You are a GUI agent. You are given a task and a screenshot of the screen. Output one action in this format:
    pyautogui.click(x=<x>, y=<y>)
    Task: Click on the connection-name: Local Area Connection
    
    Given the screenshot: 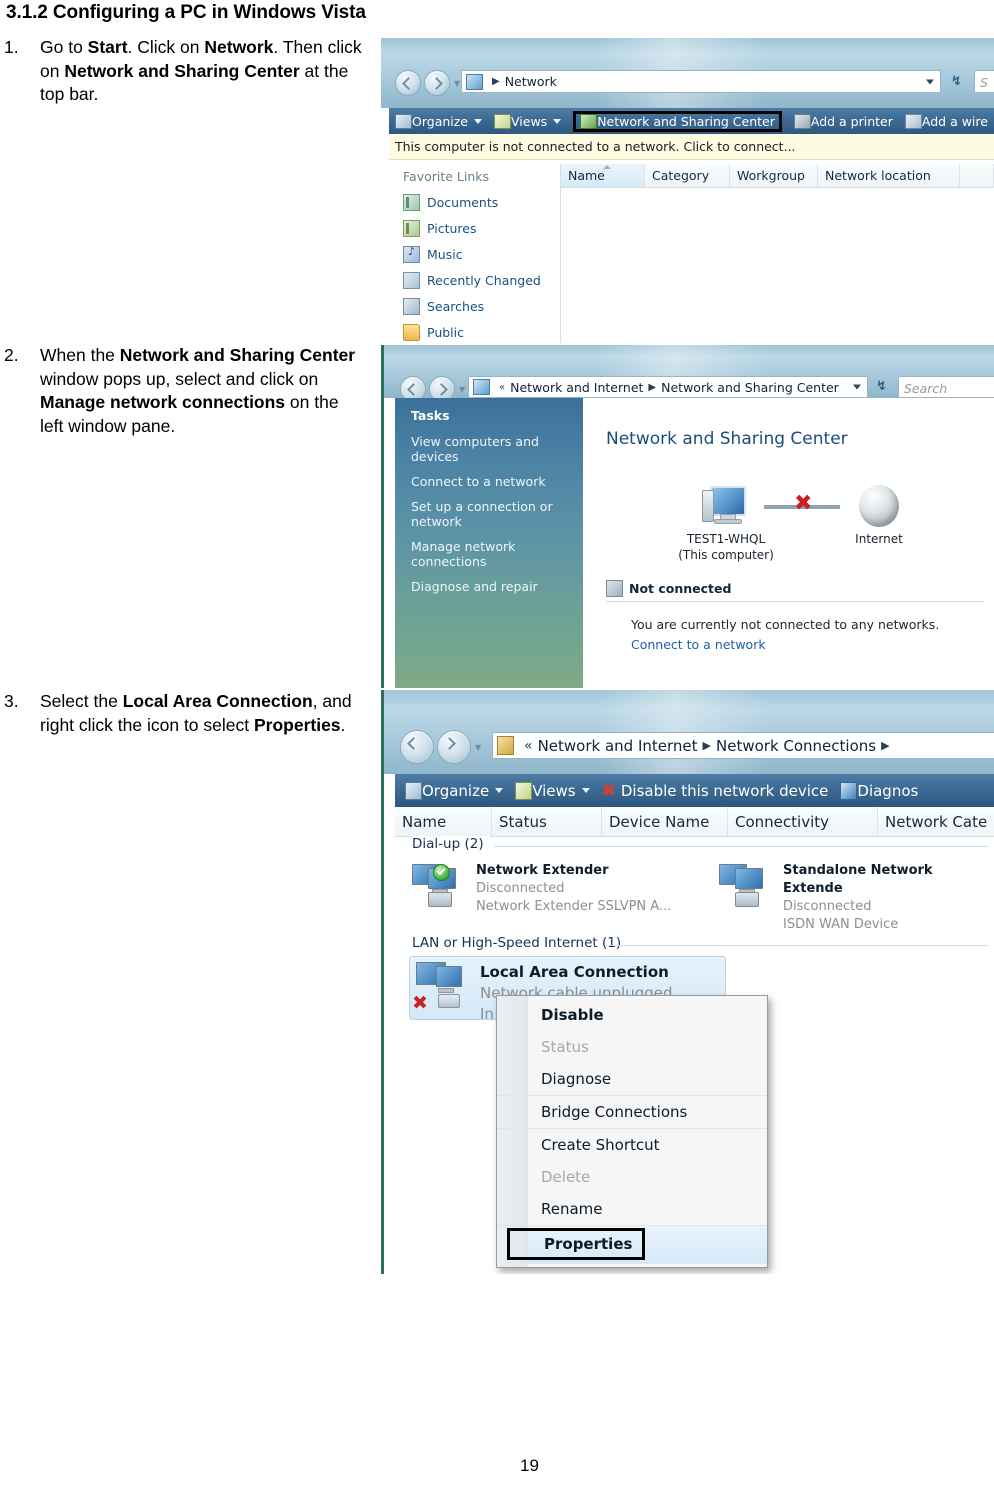 What is the action you would take?
    pyautogui.click(x=574, y=972)
    